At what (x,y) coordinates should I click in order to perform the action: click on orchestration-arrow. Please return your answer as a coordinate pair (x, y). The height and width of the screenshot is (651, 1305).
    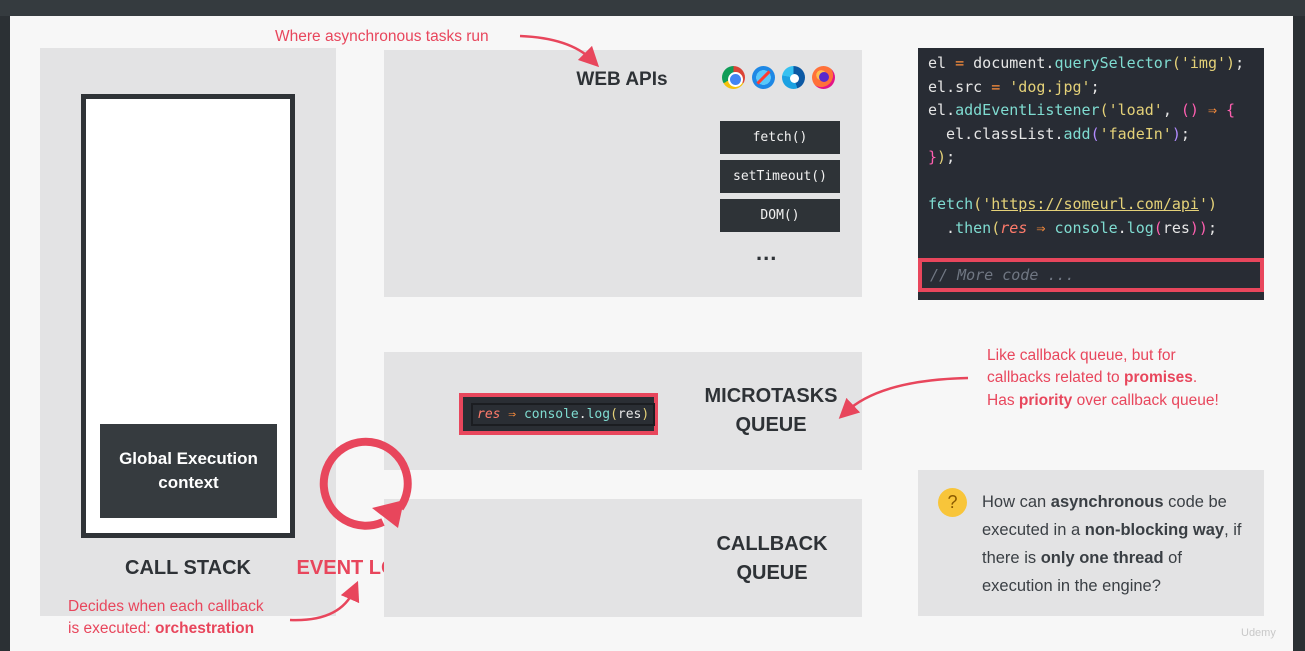
    Looking at the image, I should click on (324, 601).